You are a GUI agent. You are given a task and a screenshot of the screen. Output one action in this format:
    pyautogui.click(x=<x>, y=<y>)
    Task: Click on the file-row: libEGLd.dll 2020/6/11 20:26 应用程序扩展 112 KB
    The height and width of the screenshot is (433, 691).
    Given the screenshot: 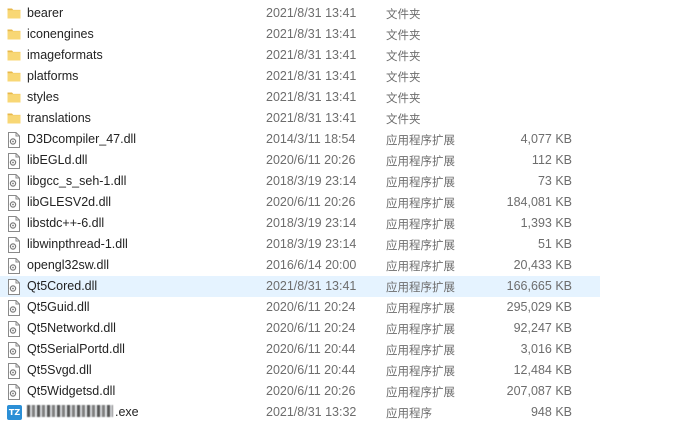 What is the action you would take?
    pyautogui.click(x=300, y=160)
    